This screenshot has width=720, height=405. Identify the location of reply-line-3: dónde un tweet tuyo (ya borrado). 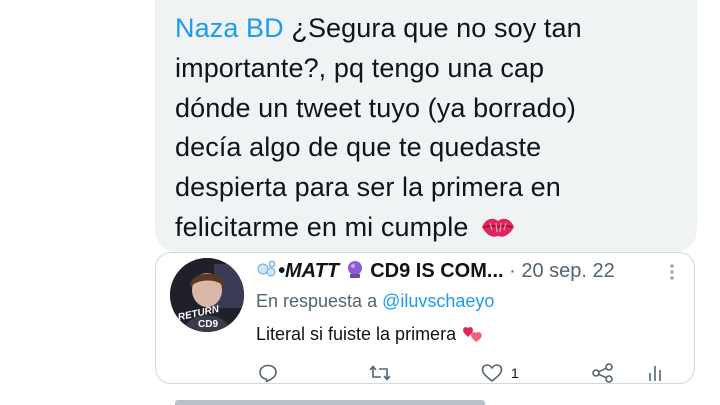
(375, 107).